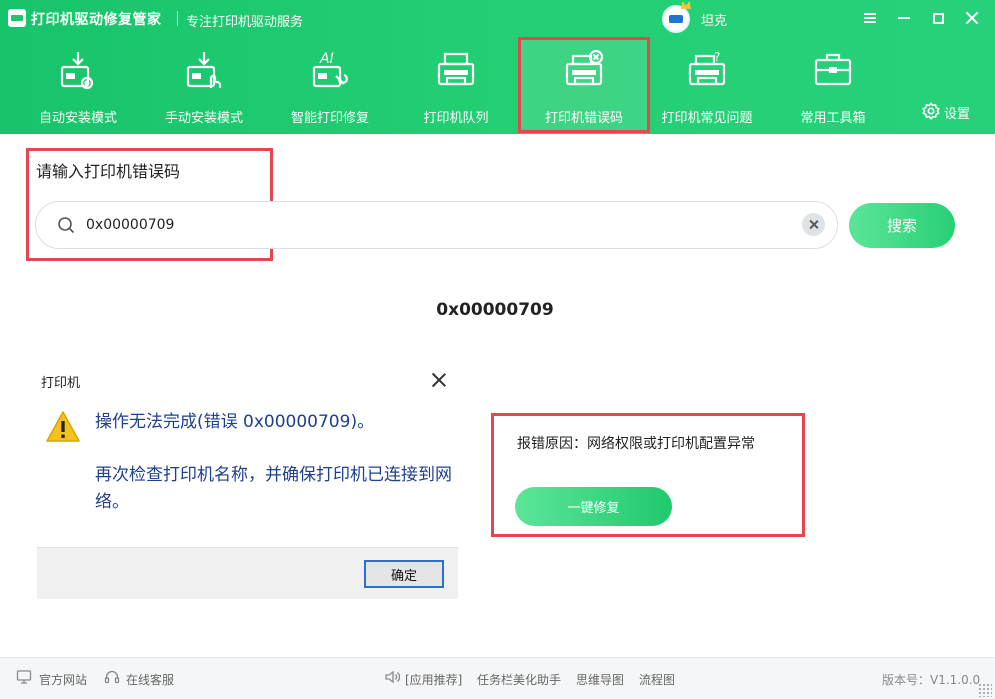 Image resolution: width=995 pixels, height=699 pixels. What do you see at coordinates (593, 506) in the screenshot?
I see `one-click-fix-button: 一键修复` at bounding box center [593, 506].